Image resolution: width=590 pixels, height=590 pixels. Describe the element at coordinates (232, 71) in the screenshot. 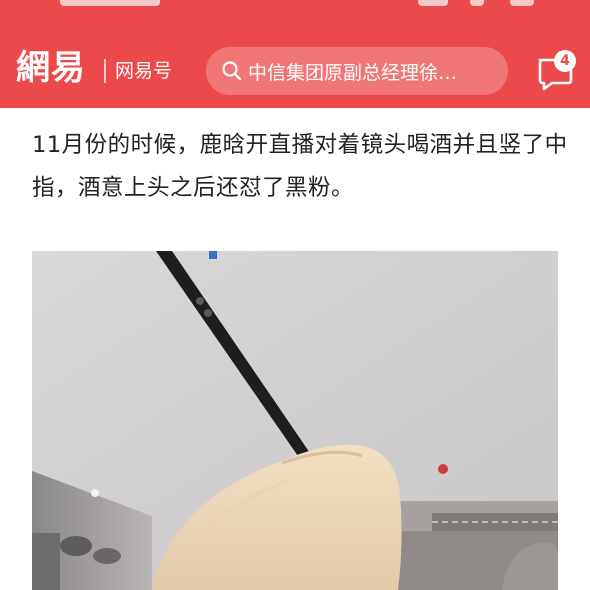

I see `search-icon` at that location.